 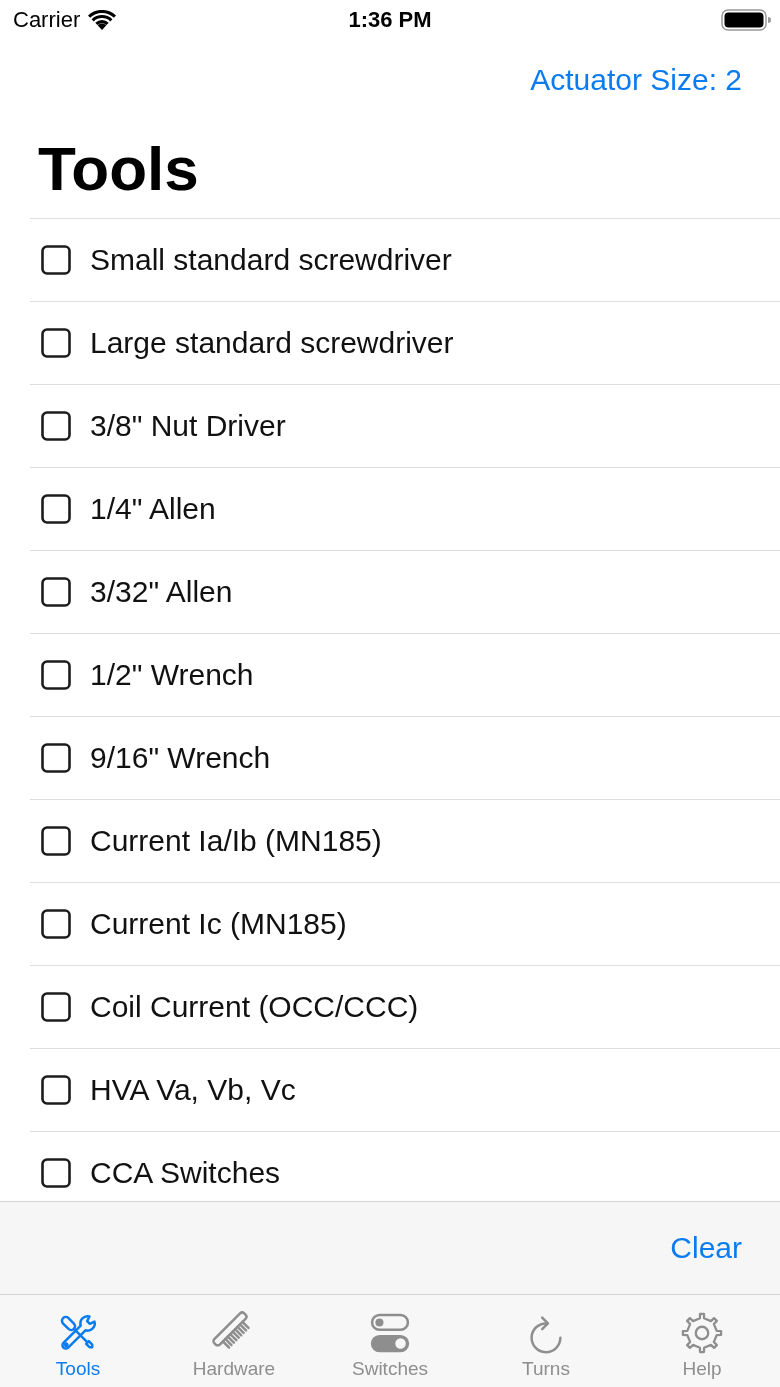 I want to click on item-label: CCA Switches, so click(x=185, y=1173).